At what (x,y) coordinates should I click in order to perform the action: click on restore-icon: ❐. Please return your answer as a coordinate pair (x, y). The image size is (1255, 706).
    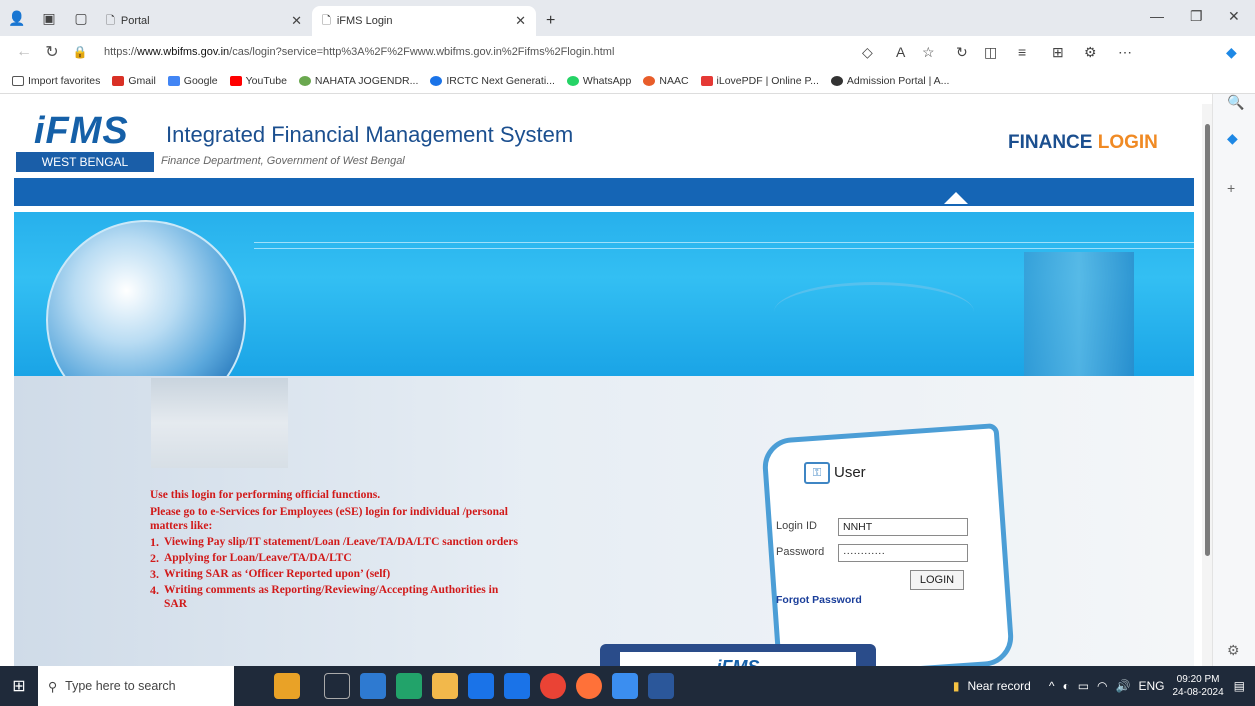
    Looking at the image, I should click on (1196, 16).